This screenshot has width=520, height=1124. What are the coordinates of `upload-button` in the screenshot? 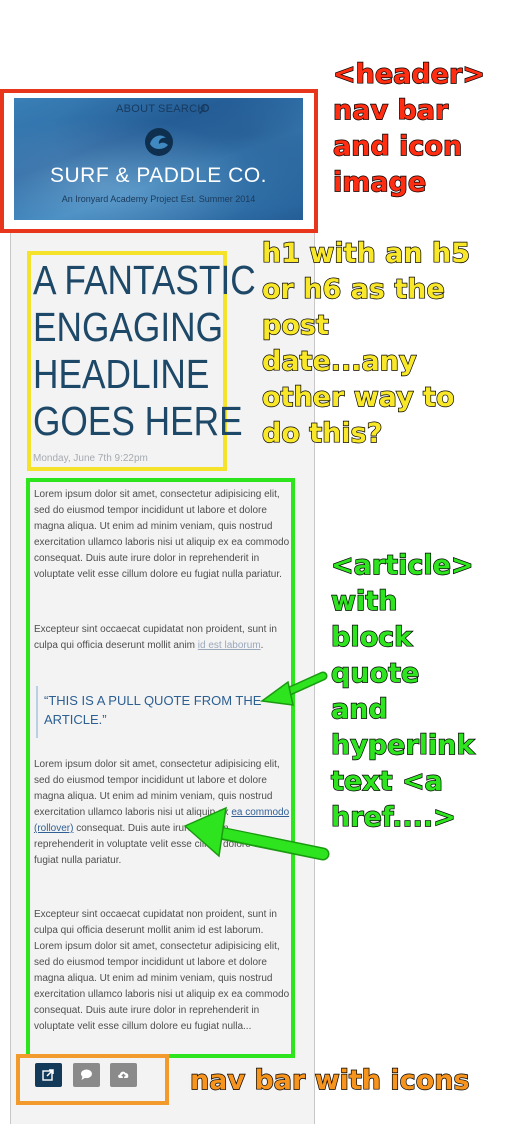 It's located at (123, 1075).